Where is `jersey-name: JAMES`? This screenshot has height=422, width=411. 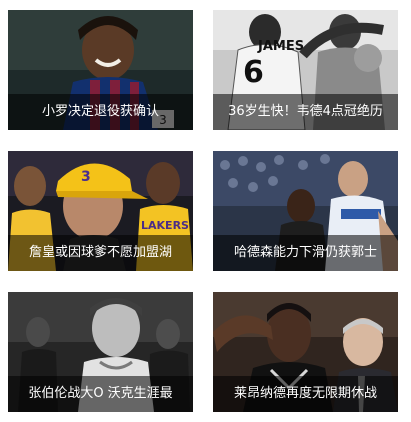 jersey-name: JAMES is located at coordinates (280, 46).